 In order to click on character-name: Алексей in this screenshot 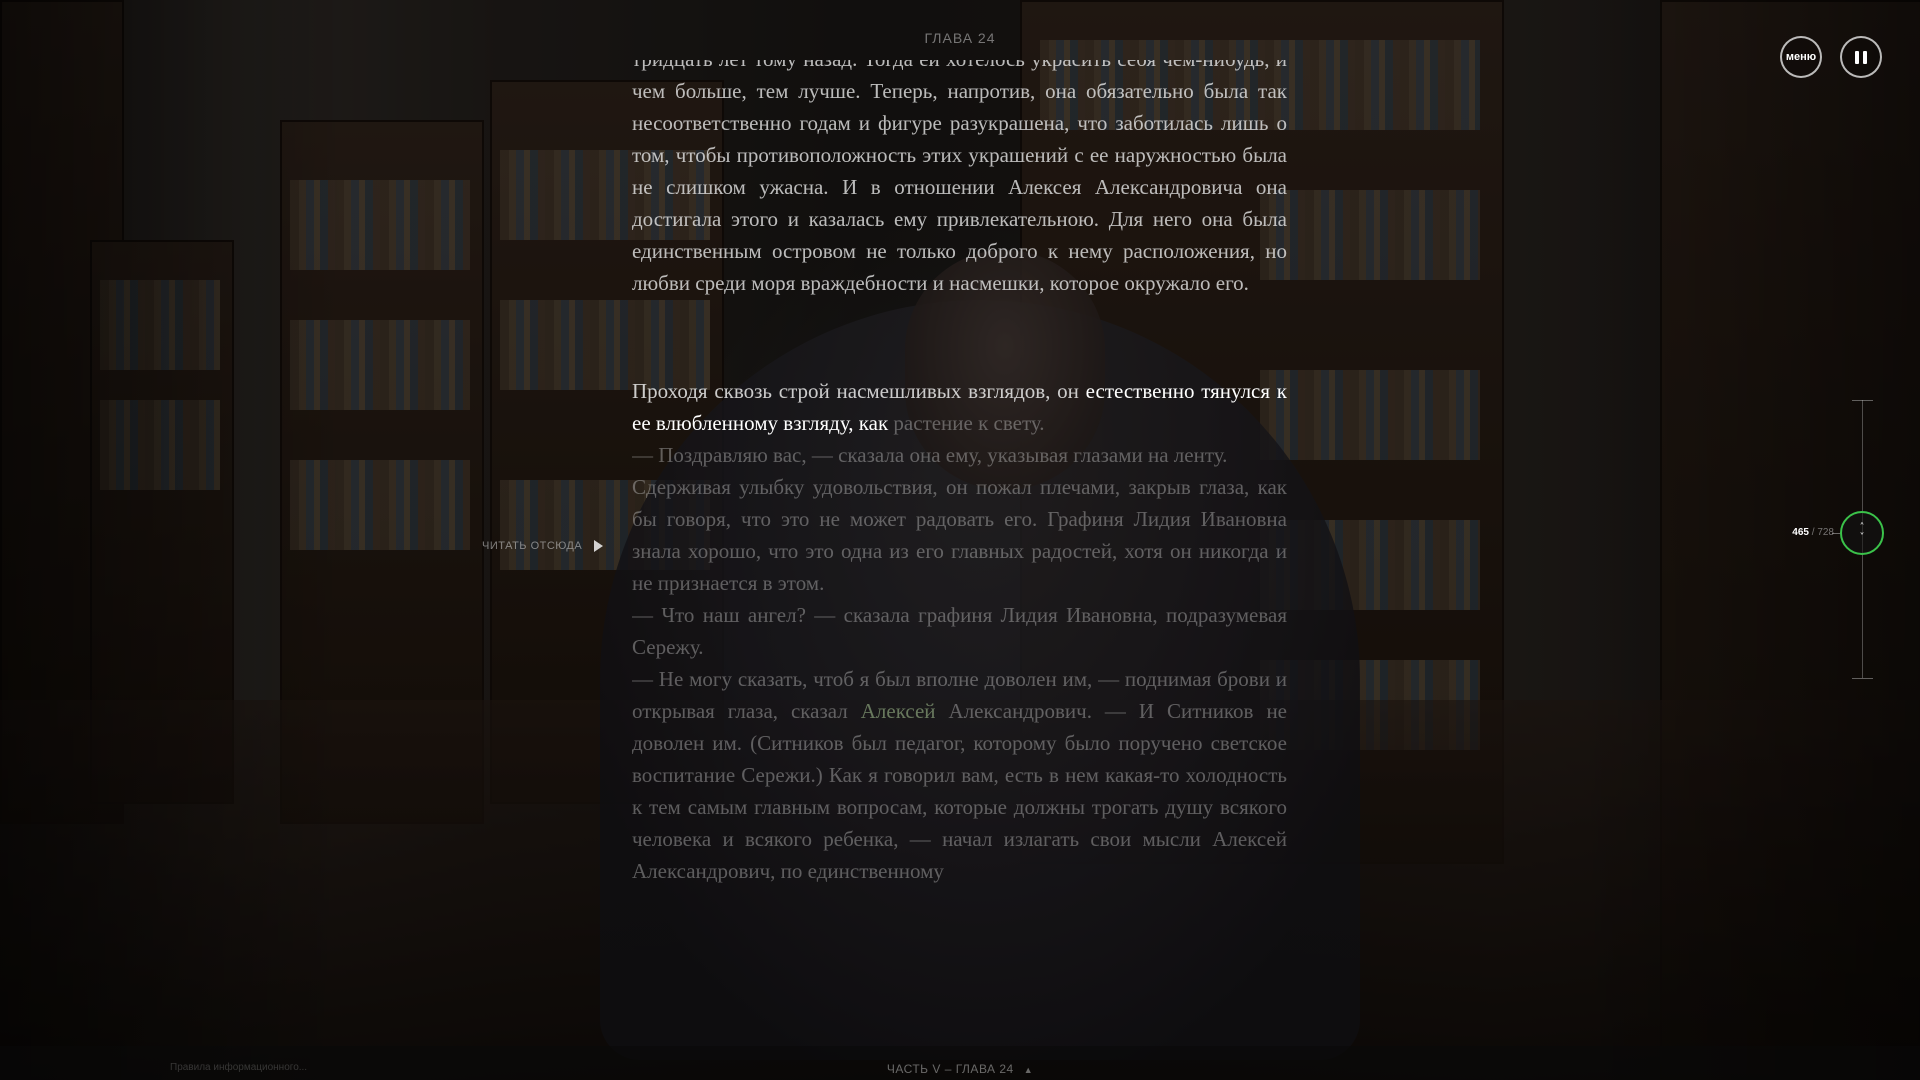, I will do `click(898, 711)`.